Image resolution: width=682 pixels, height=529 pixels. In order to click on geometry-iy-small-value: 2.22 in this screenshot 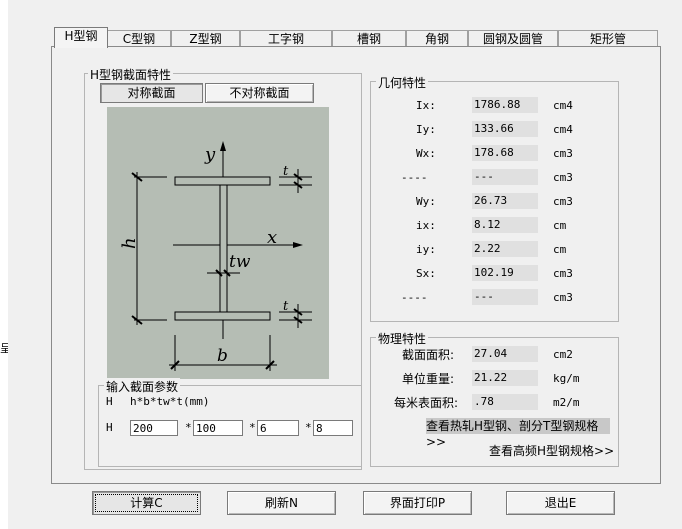, I will do `click(505, 249)`.